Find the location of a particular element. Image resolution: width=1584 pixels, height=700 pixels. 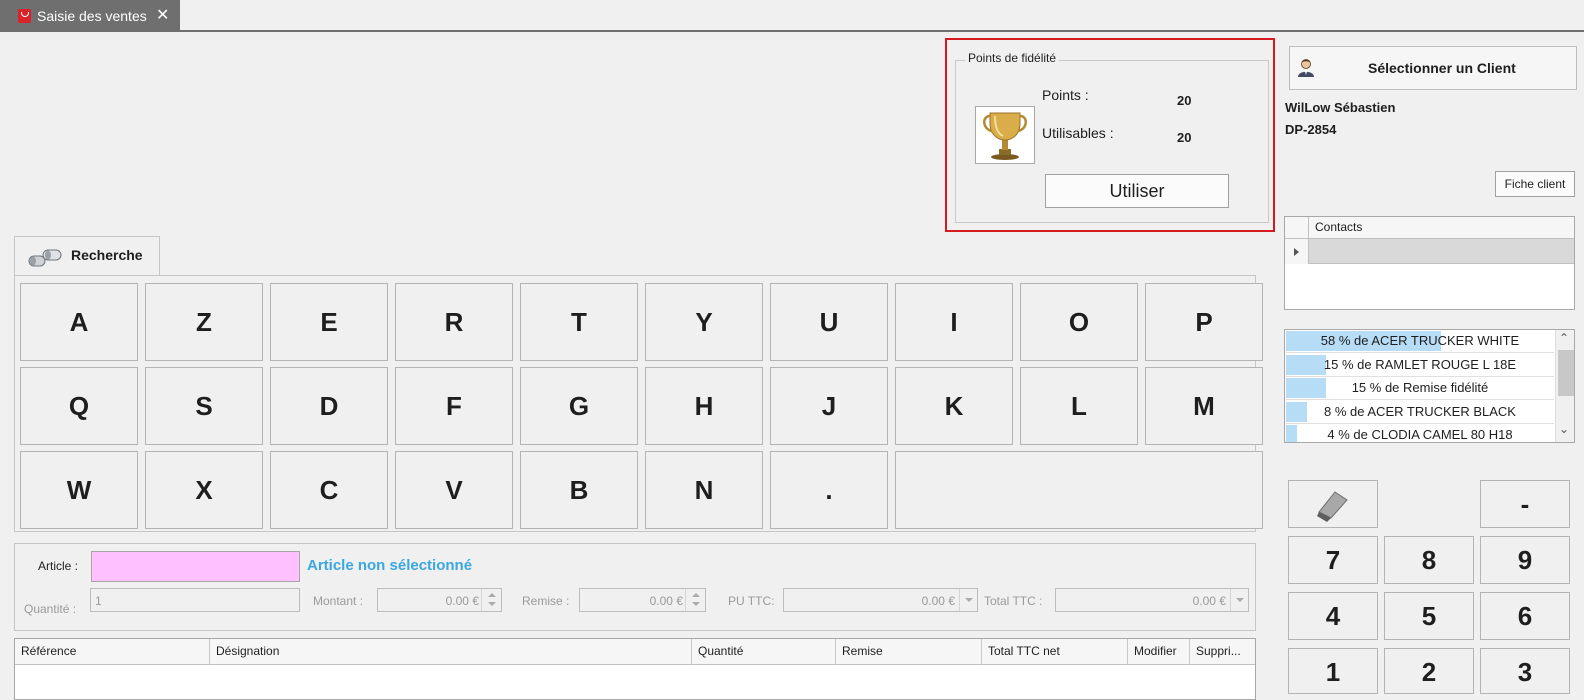

key-m: M is located at coordinates (1204, 406).